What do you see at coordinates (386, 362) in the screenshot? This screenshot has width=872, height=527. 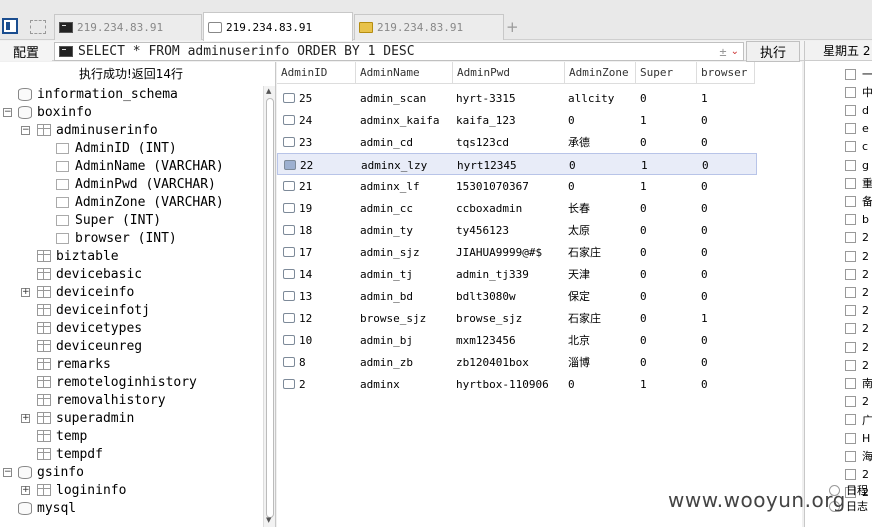 I see `table-cell: admin_zb` at bounding box center [386, 362].